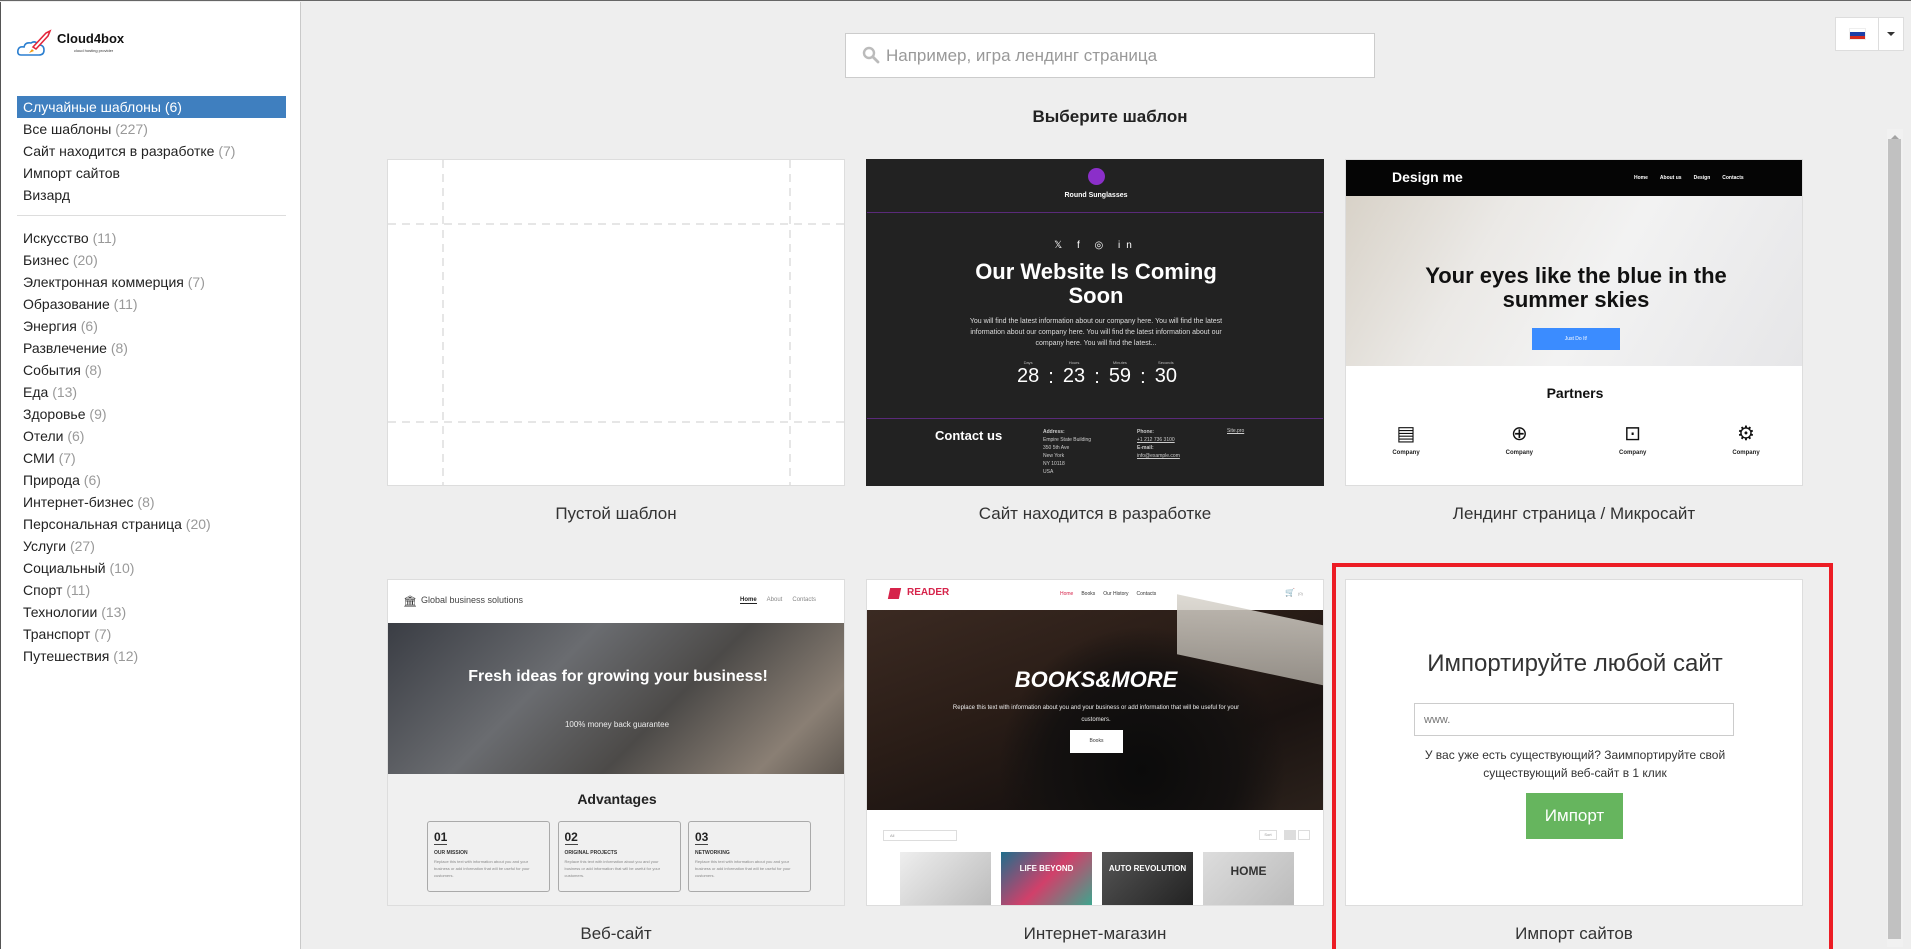 The width and height of the screenshot is (1911, 949). I want to click on russian-flag-icon, so click(1857, 34).